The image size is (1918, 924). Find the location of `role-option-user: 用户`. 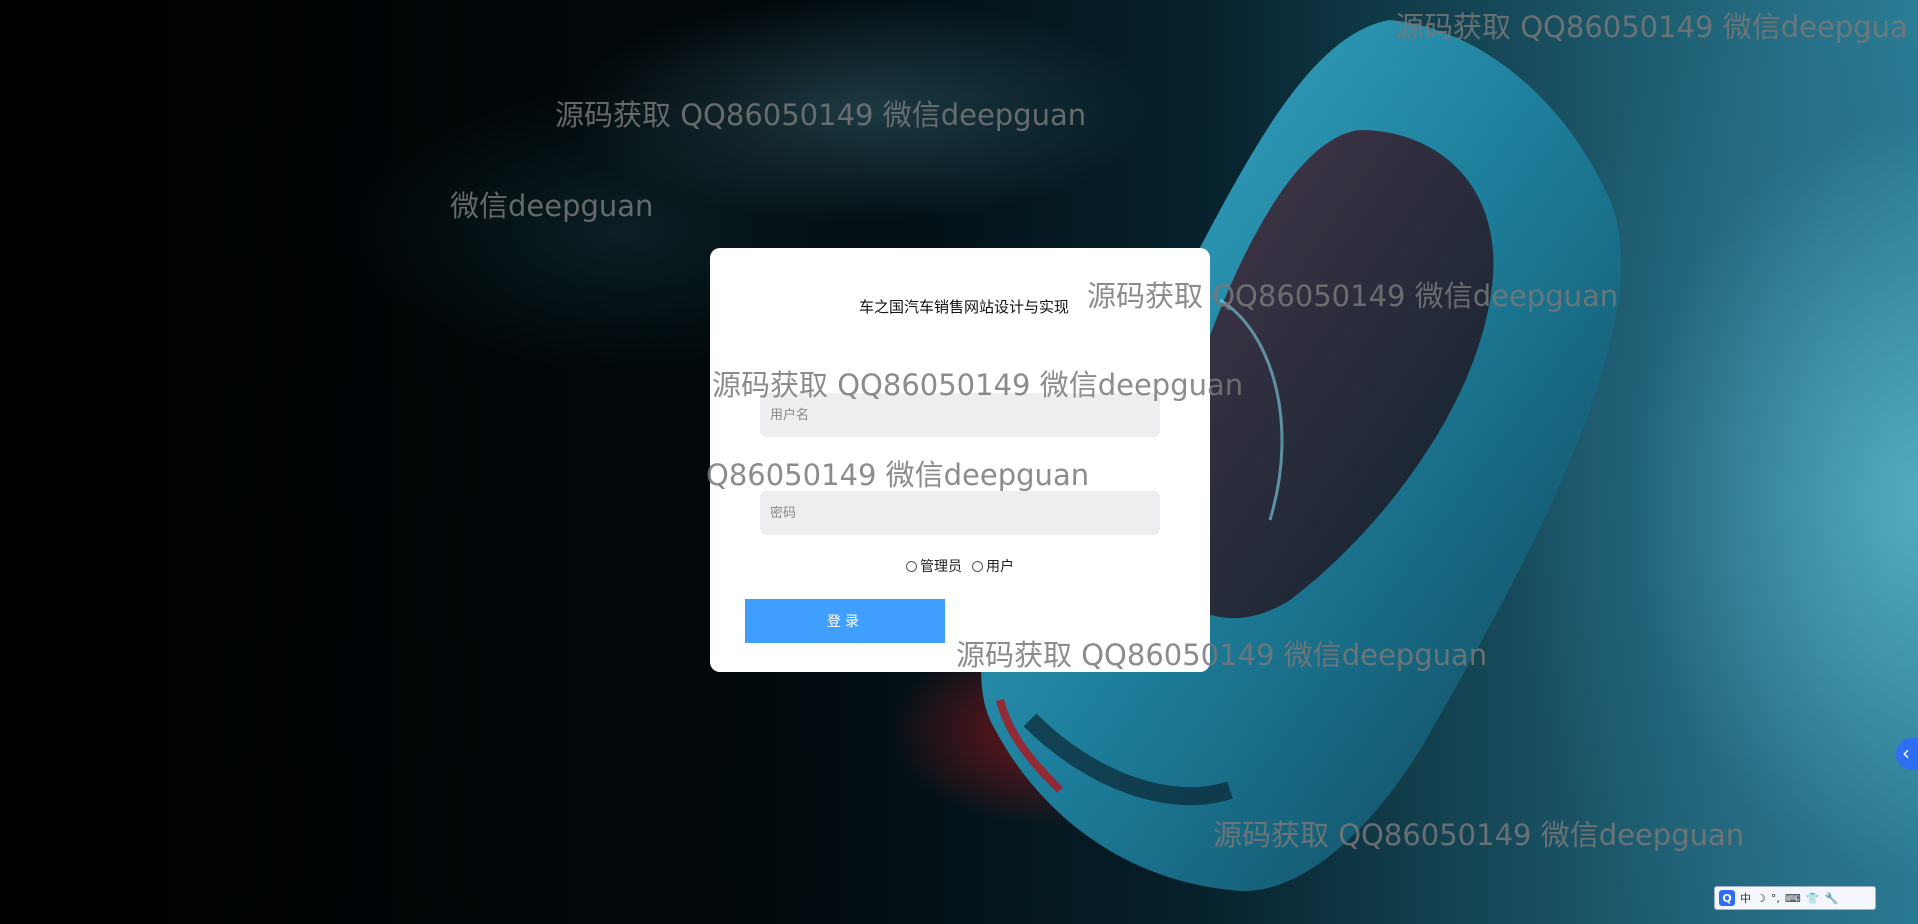

role-option-user: 用户 is located at coordinates (993, 566).